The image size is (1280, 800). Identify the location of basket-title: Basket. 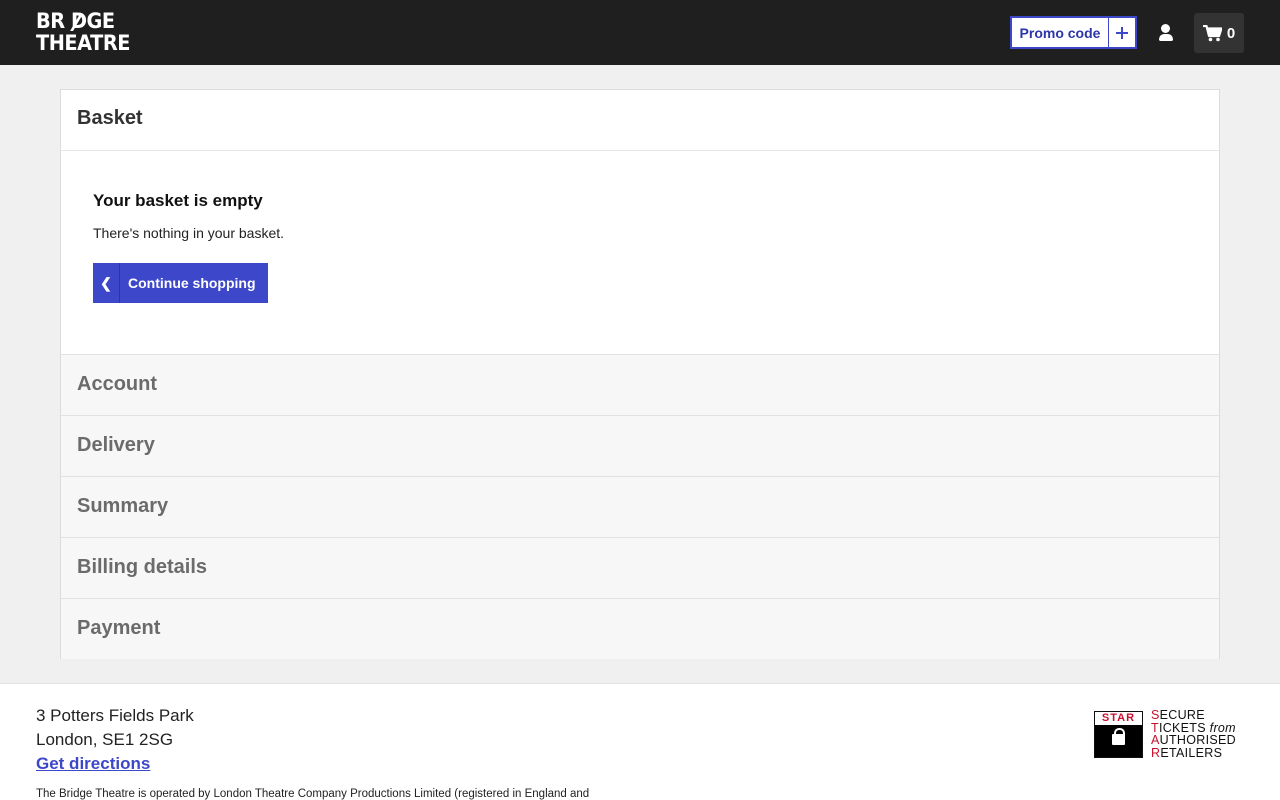
(110, 118).